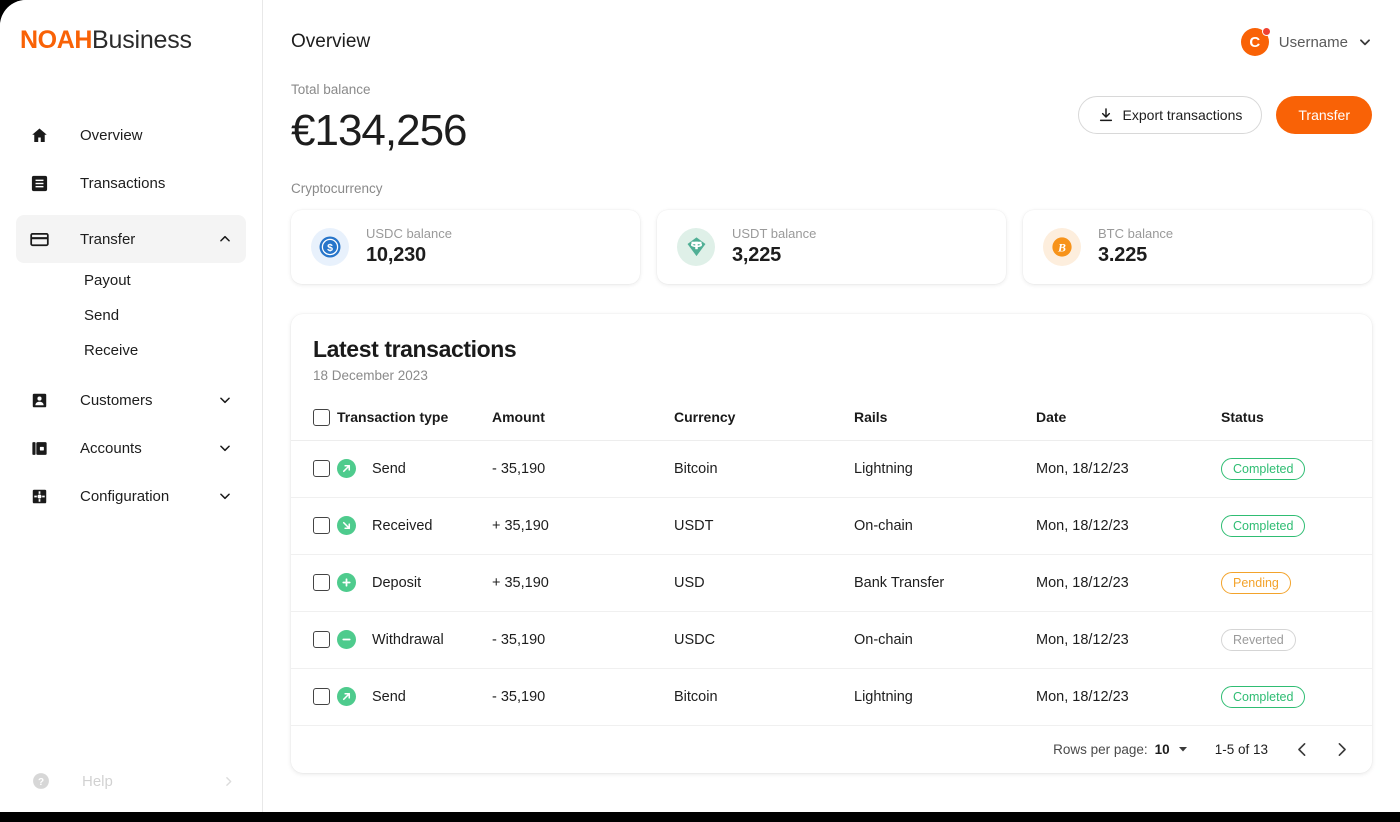  Describe the element at coordinates (1241, 749) in the screenshot. I see `pagination-range: 1-5 of 13` at that location.